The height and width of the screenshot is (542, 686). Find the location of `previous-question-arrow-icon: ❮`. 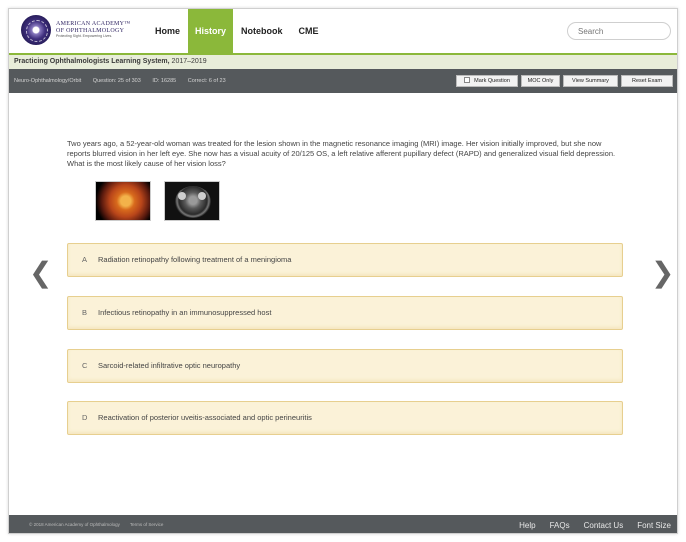

previous-question-arrow-icon: ❮ is located at coordinates (40, 273).